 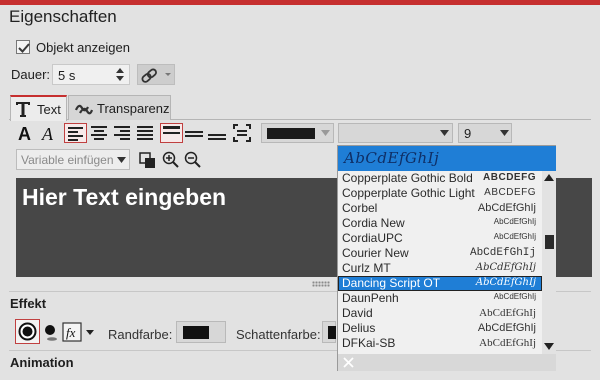 I want to click on italic-button: A, so click(x=49, y=133).